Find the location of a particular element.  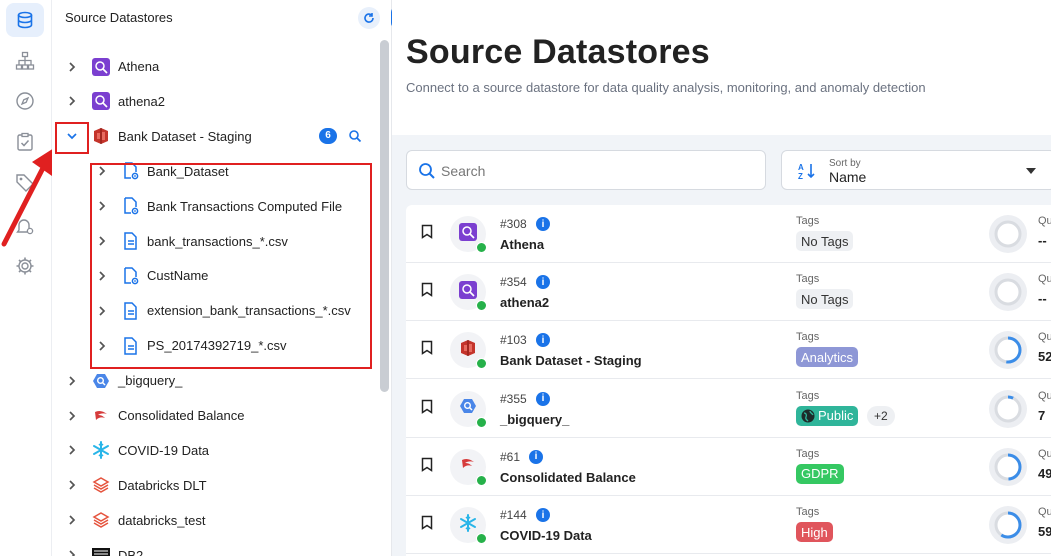

tag-badge: Analytics is located at coordinates (827, 357).